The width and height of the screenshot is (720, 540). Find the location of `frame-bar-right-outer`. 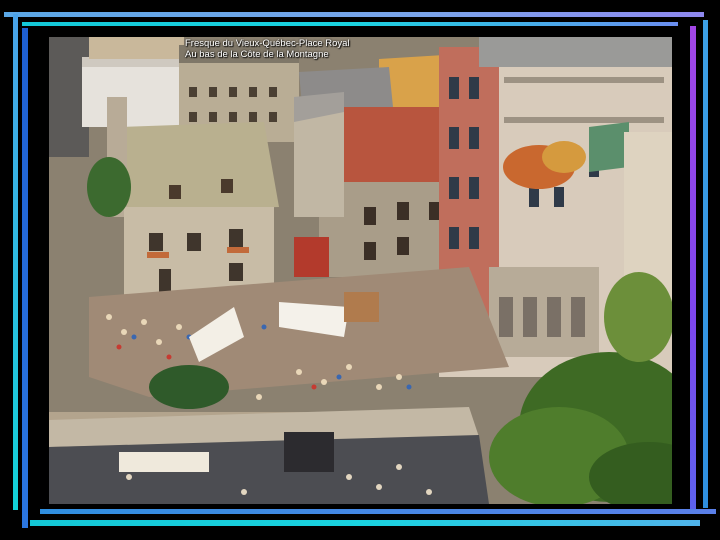

frame-bar-right-outer is located at coordinates (705, 264).